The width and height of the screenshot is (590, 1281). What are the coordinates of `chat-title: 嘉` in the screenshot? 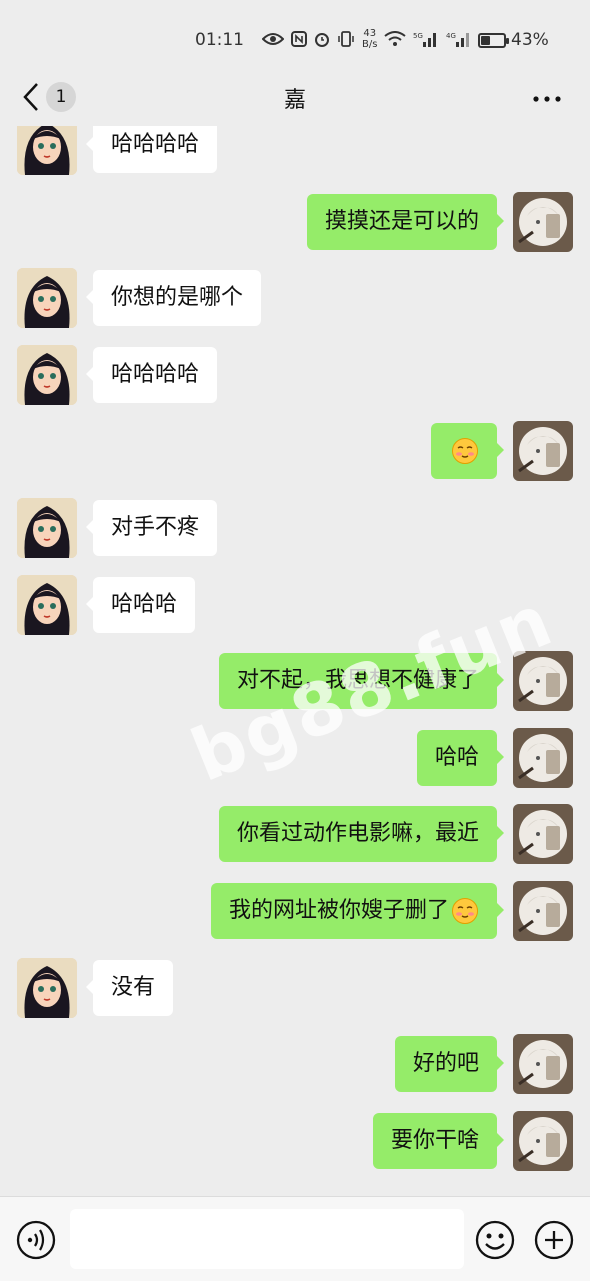 It's located at (294, 100).